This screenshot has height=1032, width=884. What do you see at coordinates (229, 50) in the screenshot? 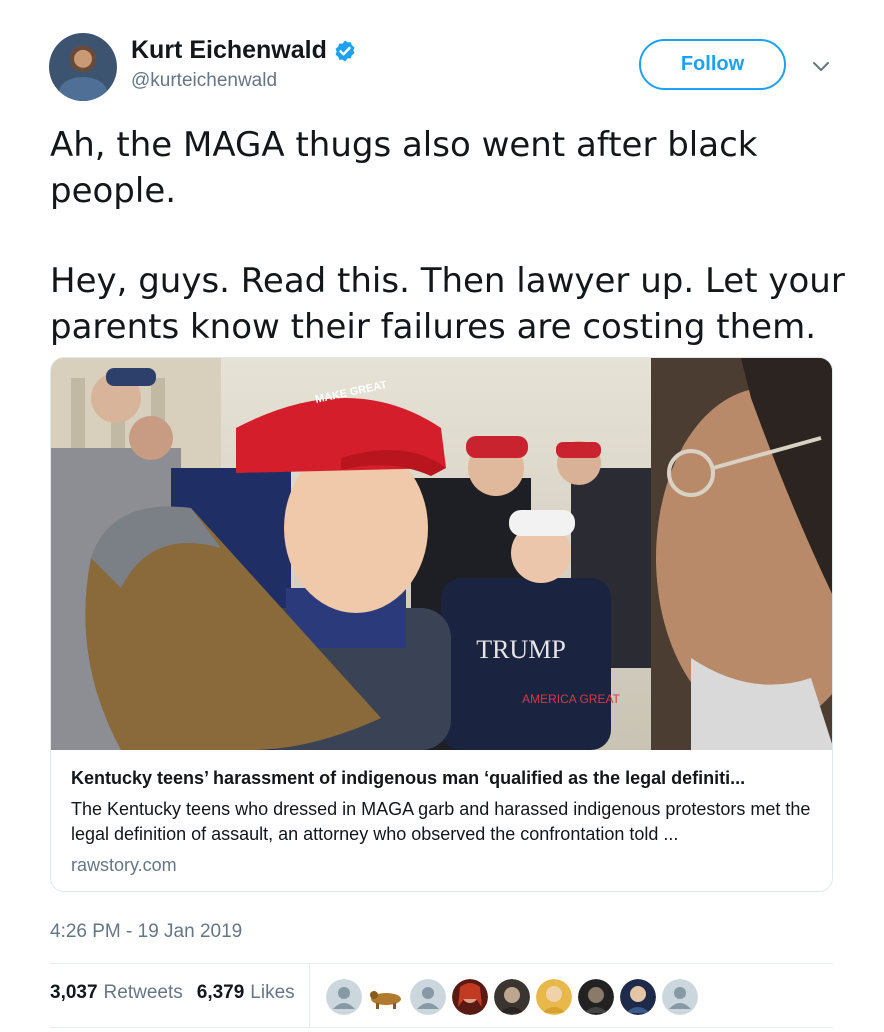
I see `author-display-name: Kurt Eichenwald` at bounding box center [229, 50].